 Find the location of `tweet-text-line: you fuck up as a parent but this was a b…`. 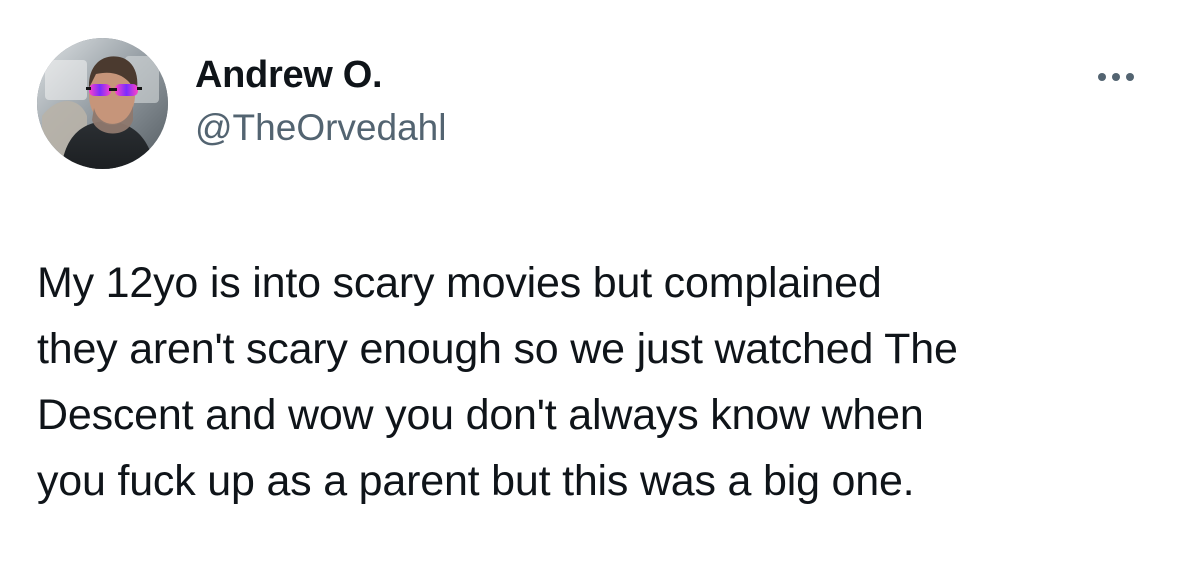

tweet-text-line: you fuck up as a parent but this was a b… is located at coordinates (476, 481).